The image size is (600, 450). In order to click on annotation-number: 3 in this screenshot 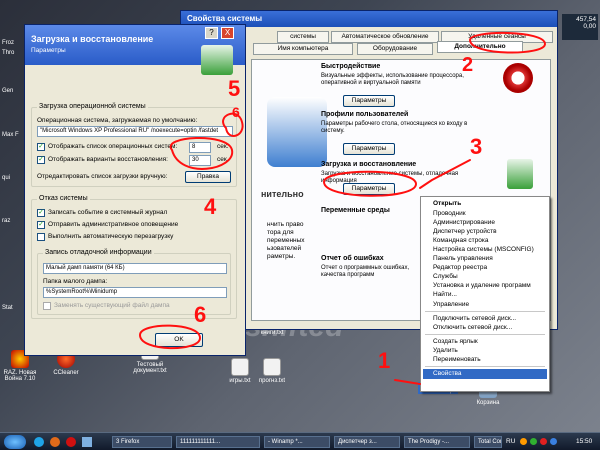, I will do `click(476, 146)`.